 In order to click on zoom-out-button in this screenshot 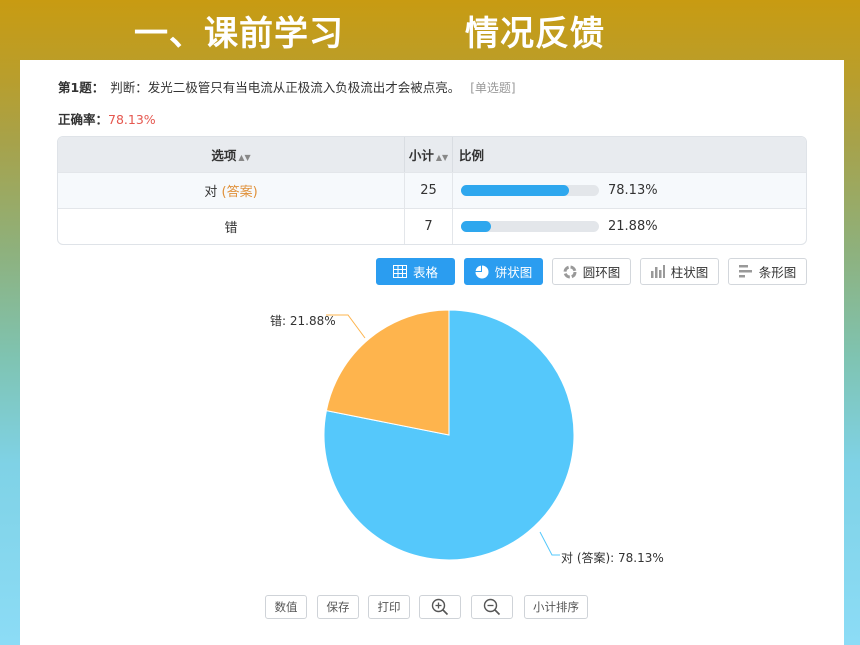, I will do `click(492, 607)`.